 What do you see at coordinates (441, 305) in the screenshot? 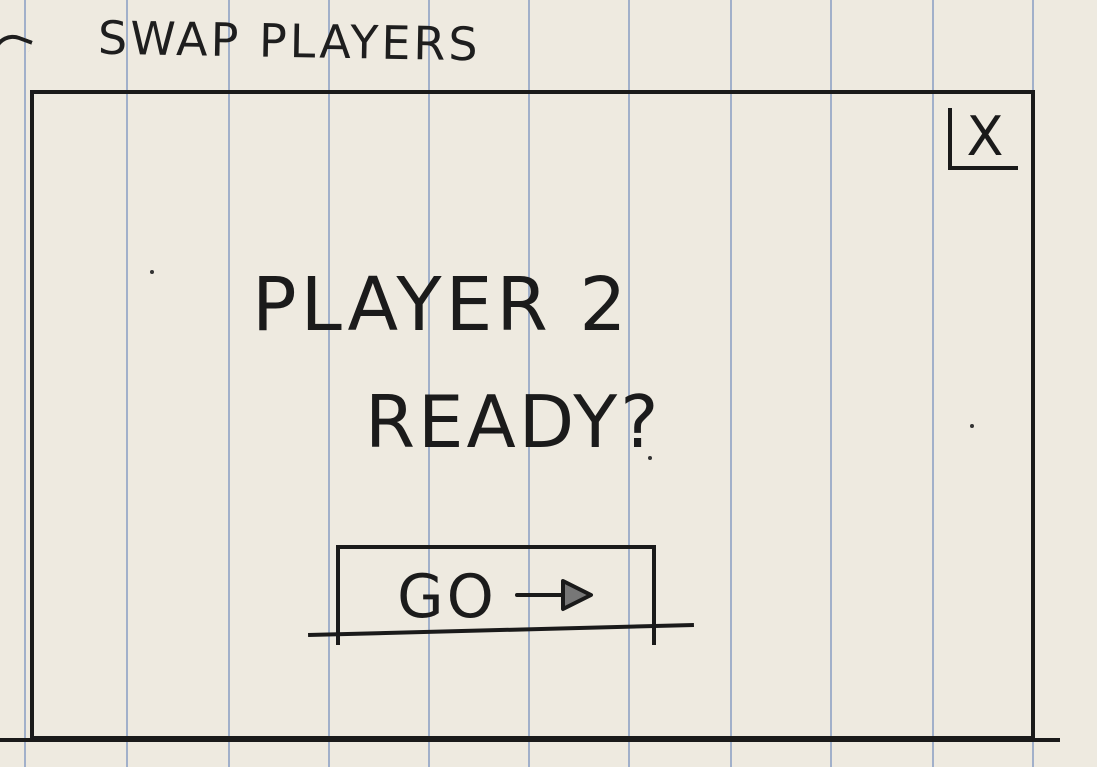
I see `prompt-player-label: PLAYER 2` at bounding box center [441, 305].